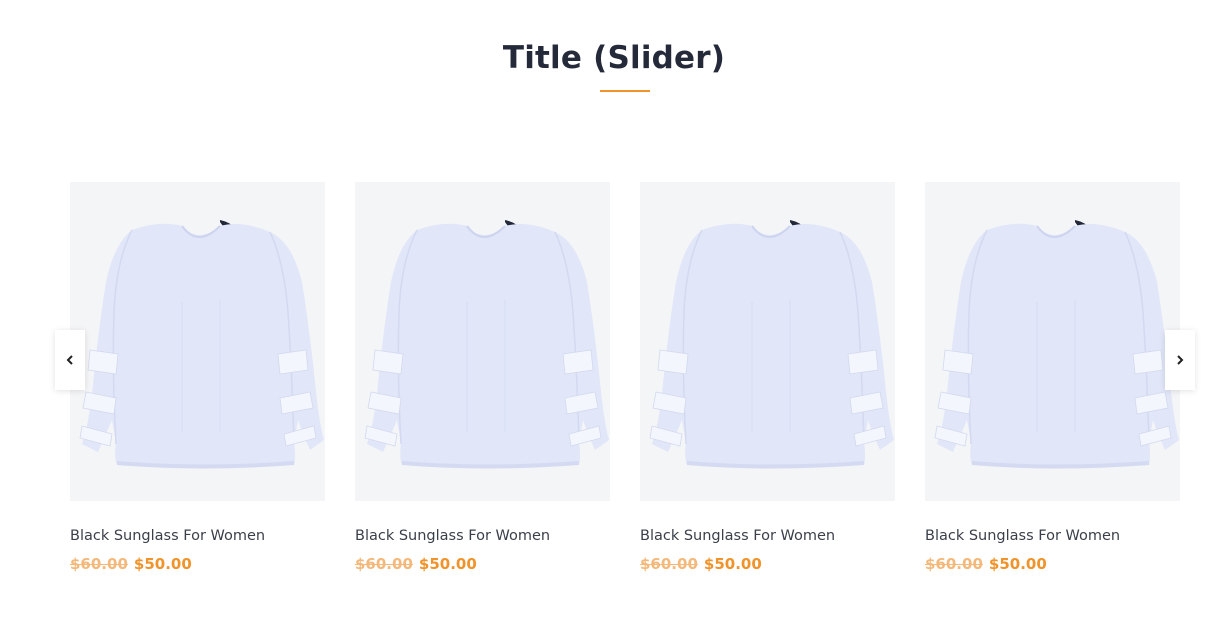 The width and height of the screenshot is (1228, 621). I want to click on section-title: Title (Slider), so click(614, 58).